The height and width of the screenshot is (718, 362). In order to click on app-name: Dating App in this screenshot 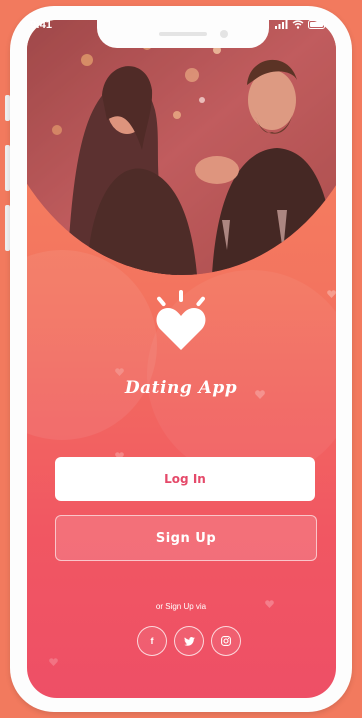, I will do `click(181, 388)`.